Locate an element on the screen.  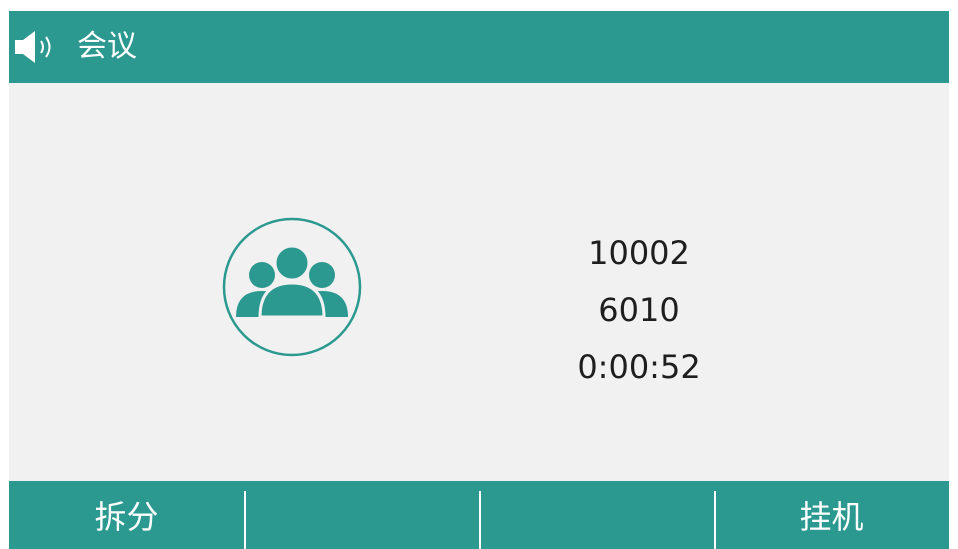
caller-extension: 6010 is located at coordinates (639, 310).